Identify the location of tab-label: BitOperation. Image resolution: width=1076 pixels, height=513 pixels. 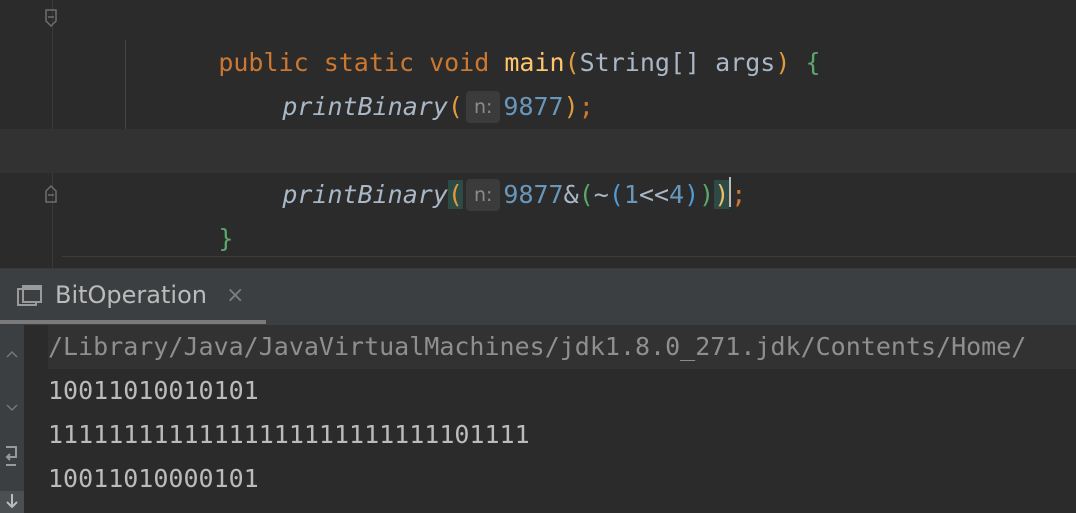
(131, 295).